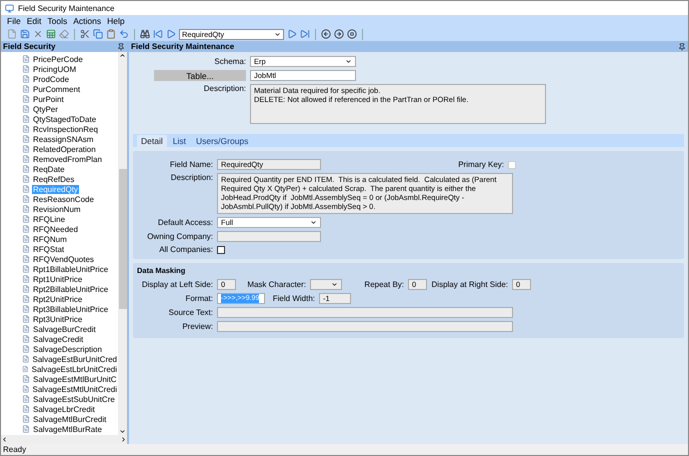 The image size is (689, 456). What do you see at coordinates (179, 236) in the screenshot?
I see `field-label: Owning Company:` at bounding box center [179, 236].